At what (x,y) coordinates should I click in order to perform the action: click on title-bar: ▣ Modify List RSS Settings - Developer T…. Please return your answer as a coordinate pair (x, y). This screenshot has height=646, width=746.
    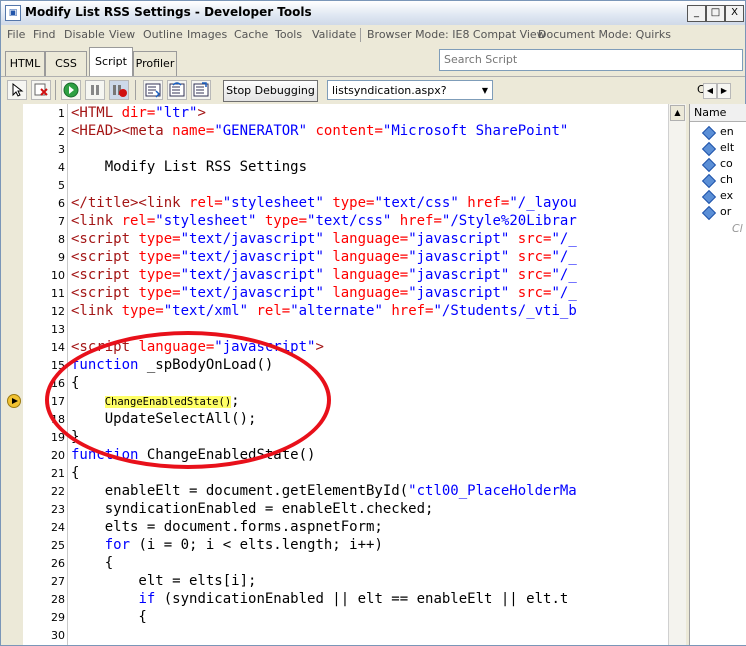
    Looking at the image, I should click on (373, 13).